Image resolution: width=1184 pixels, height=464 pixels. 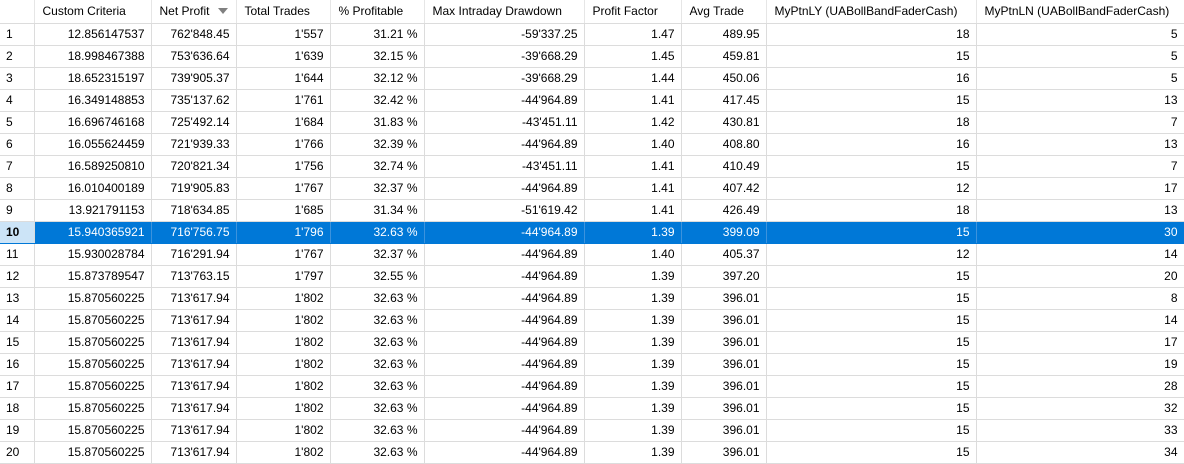 What do you see at coordinates (283, 144) in the screenshot?
I see `total-trades-cell: 1'766` at bounding box center [283, 144].